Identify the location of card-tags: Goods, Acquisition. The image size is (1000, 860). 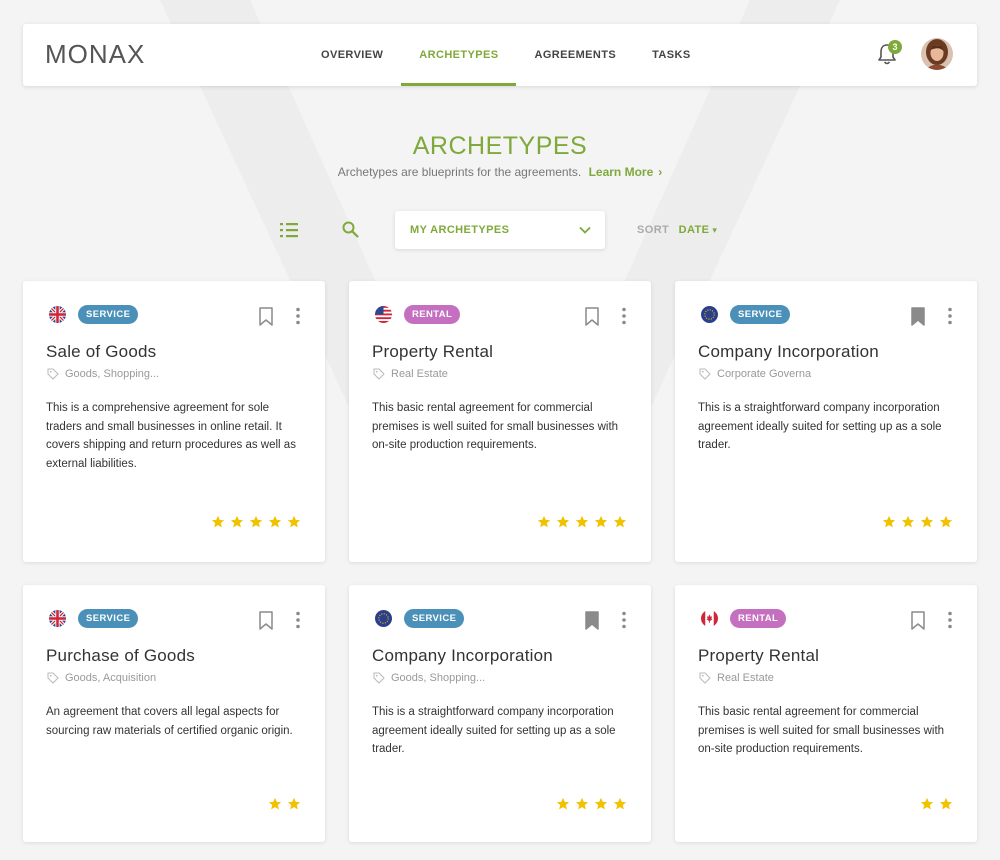
(132, 678).